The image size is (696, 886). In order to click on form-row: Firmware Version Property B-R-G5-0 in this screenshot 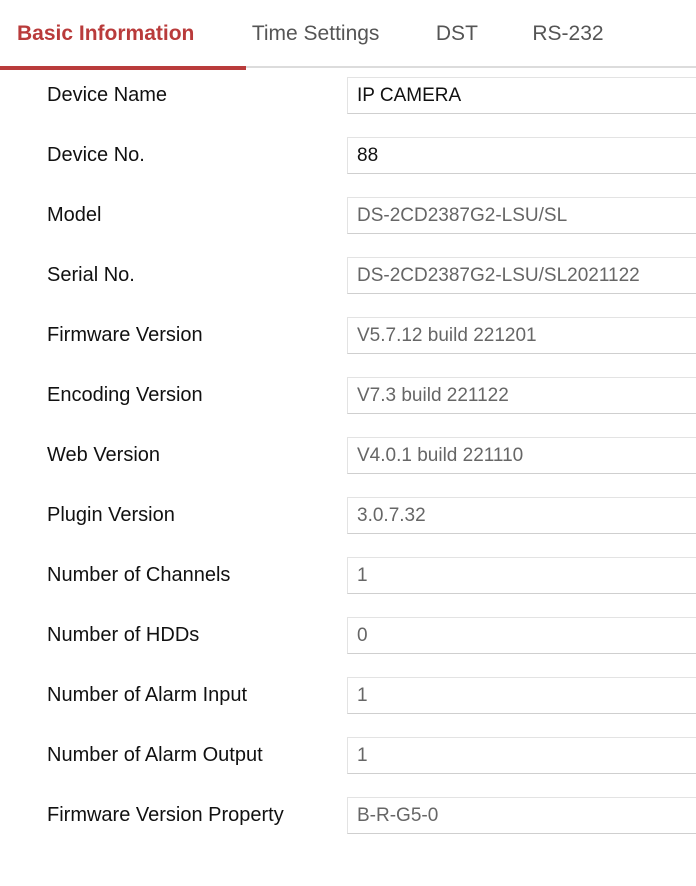, I will do `click(348, 827)`.